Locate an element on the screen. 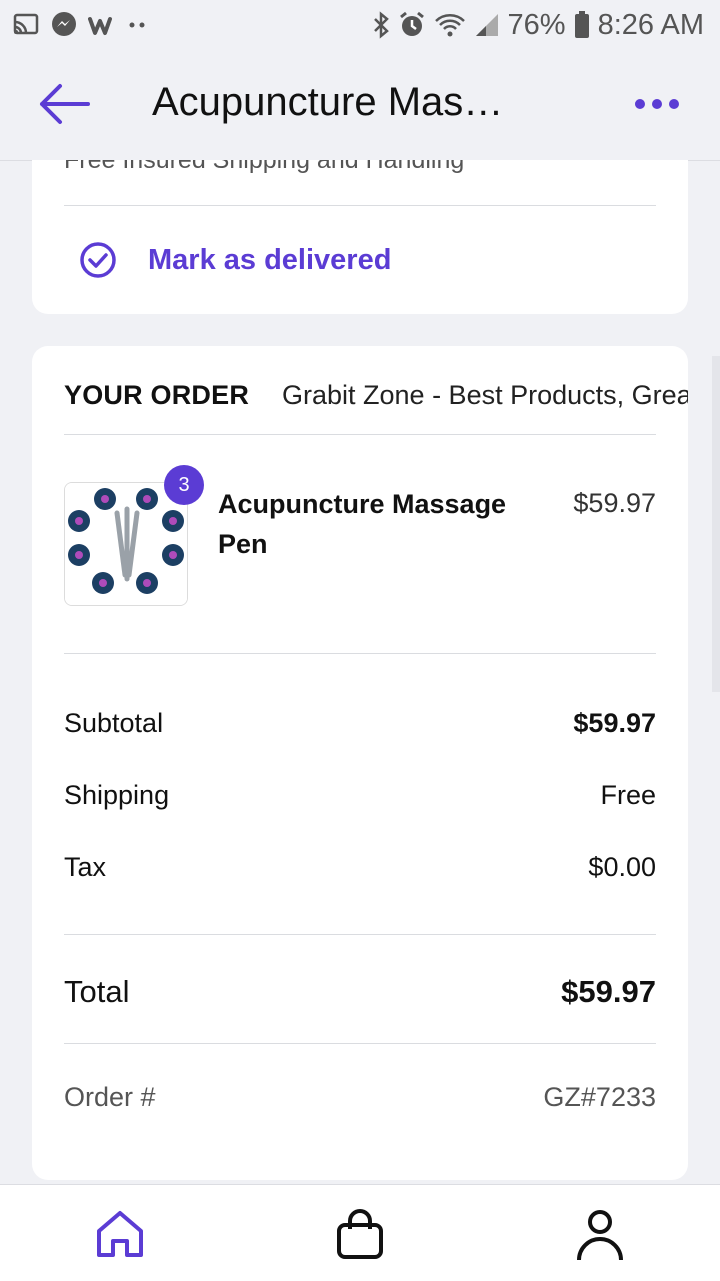 Image resolution: width=720 pixels, height=1281 pixels. nav-profile-button is located at coordinates (600, 1235).